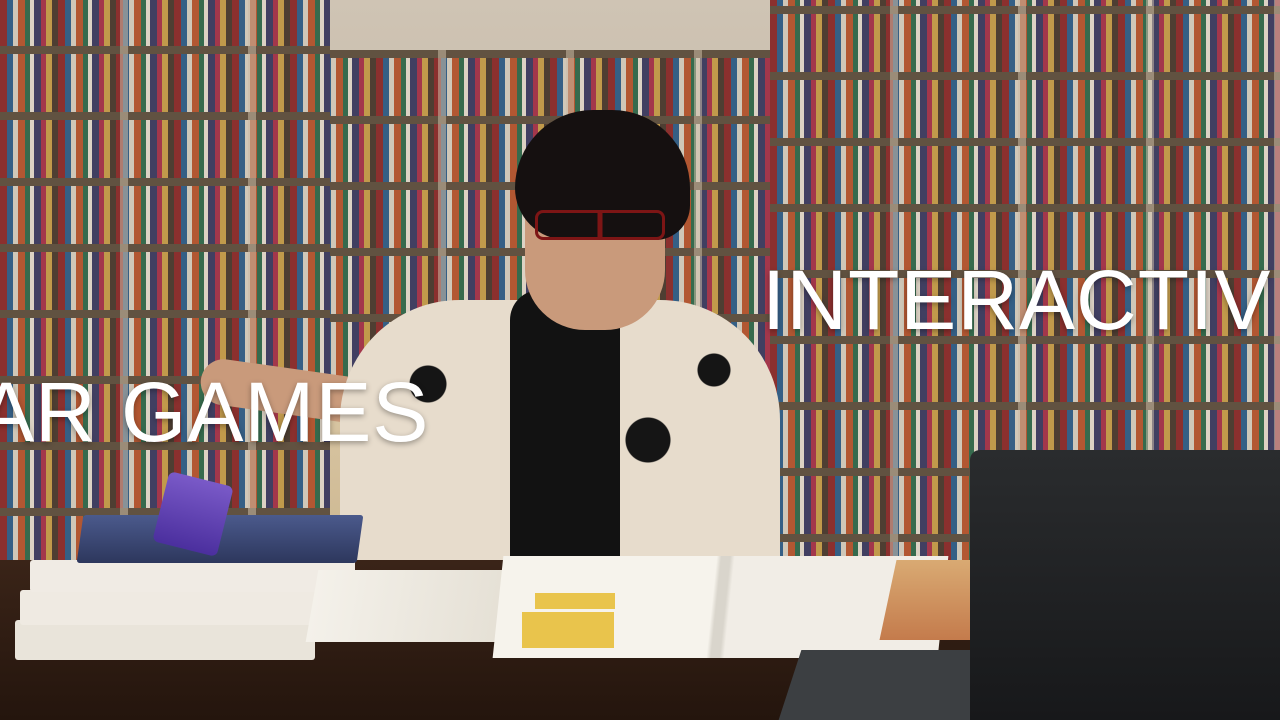 The image size is (1280, 720). What do you see at coordinates (1125, 585) in the screenshot?
I see `laptop-icon` at bounding box center [1125, 585].